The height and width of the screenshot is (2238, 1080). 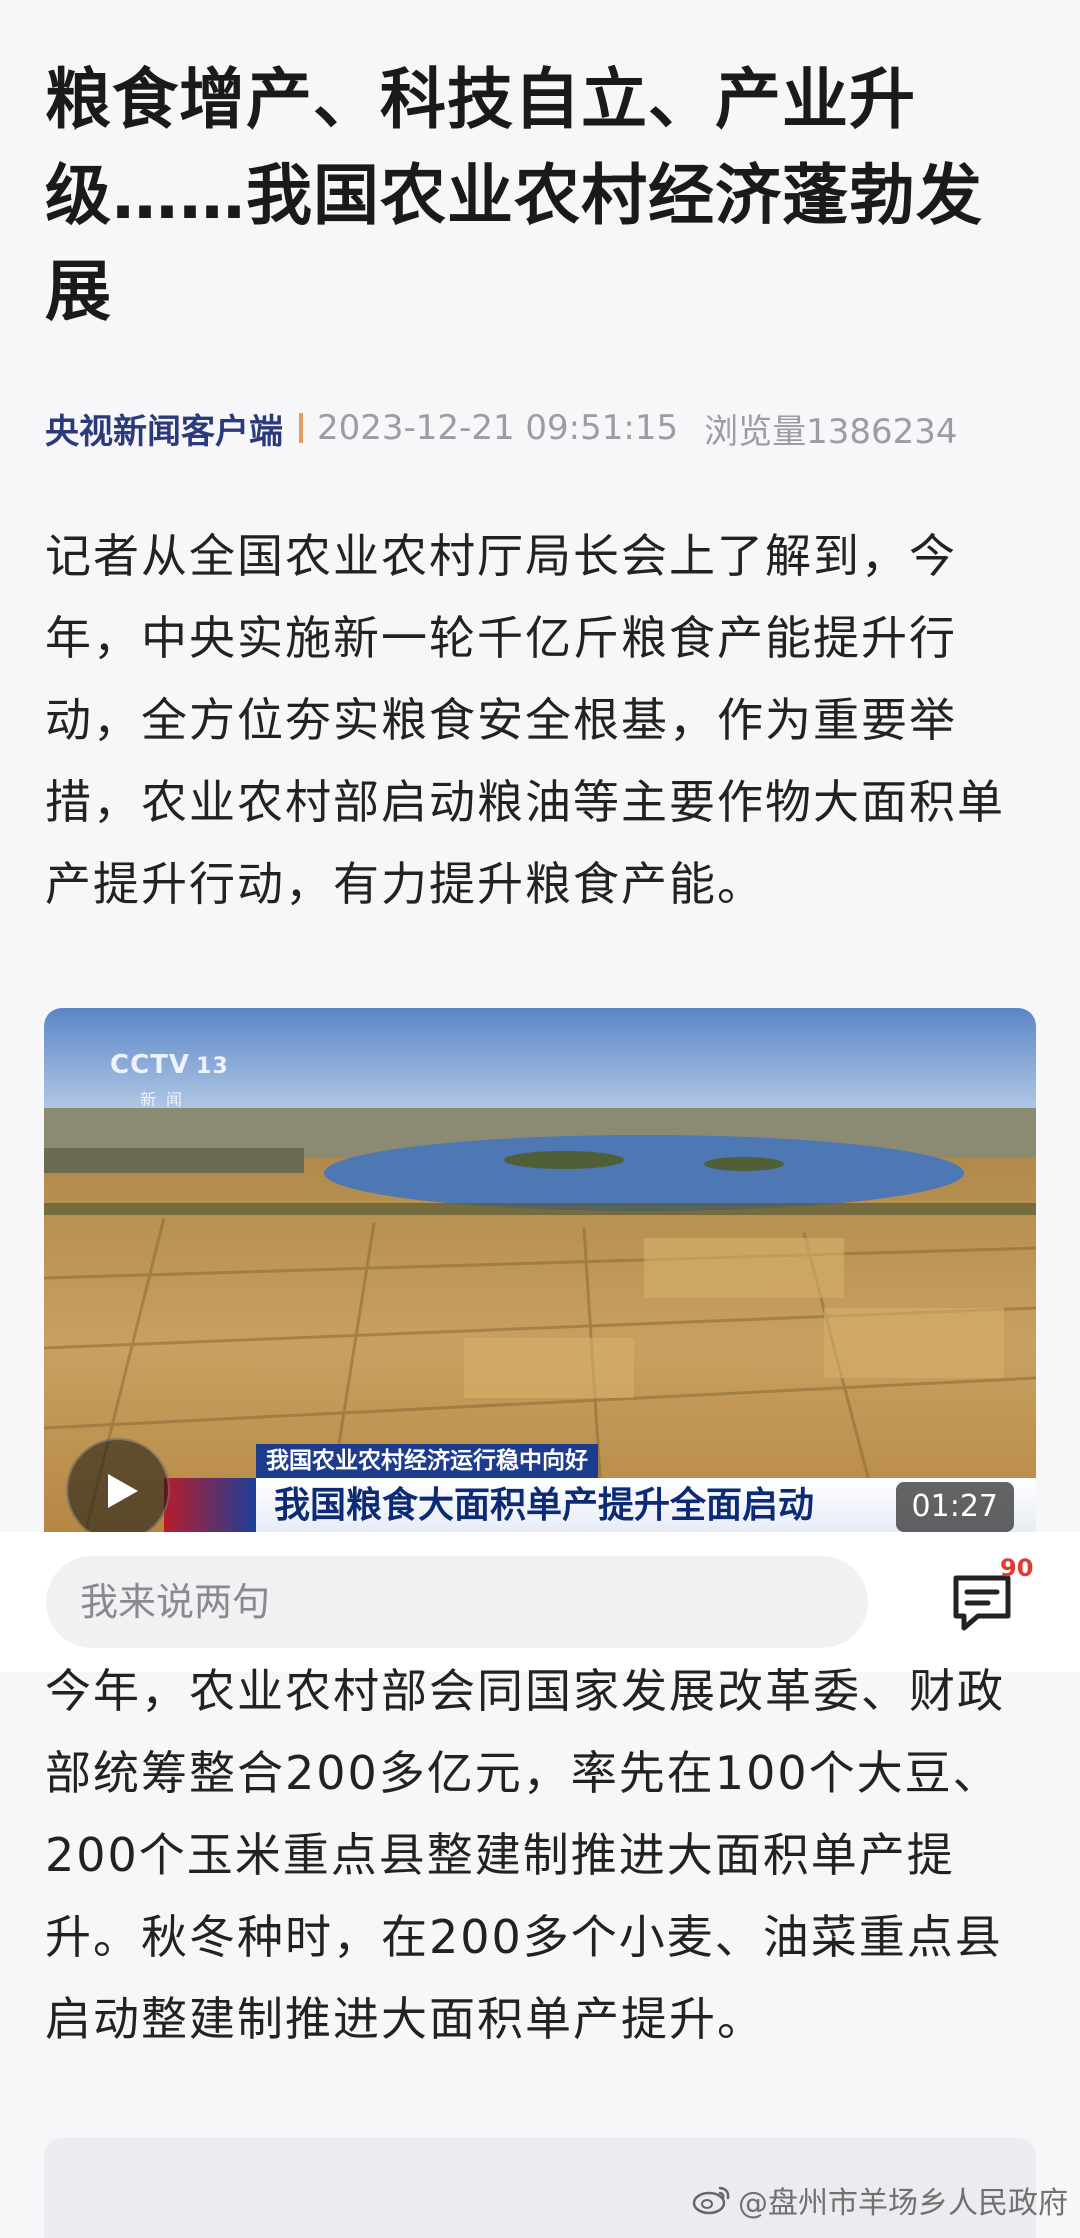 I want to click on news-banner-top: 我国农业农村经济运行稳中向好, so click(x=427, y=1461).